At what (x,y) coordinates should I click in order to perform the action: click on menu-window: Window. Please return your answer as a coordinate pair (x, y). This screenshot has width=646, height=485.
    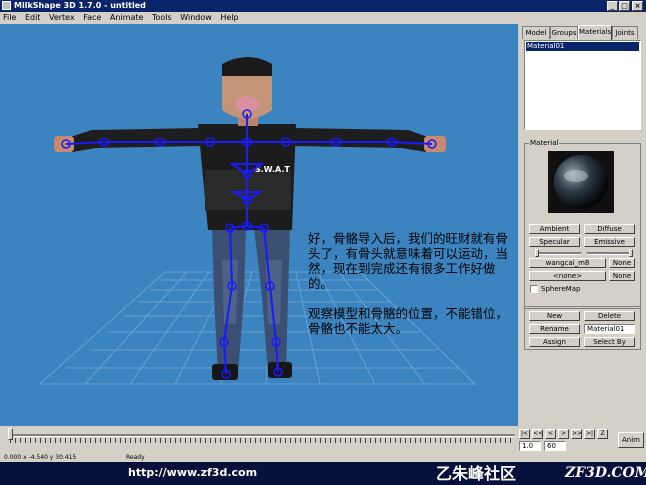
    Looking at the image, I should click on (196, 18).